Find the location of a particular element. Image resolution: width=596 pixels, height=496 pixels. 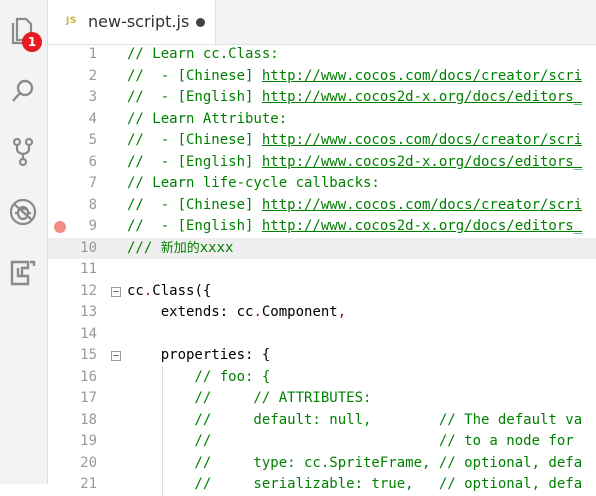

code-text: // Learn Attribute: is located at coordinates (207, 120).